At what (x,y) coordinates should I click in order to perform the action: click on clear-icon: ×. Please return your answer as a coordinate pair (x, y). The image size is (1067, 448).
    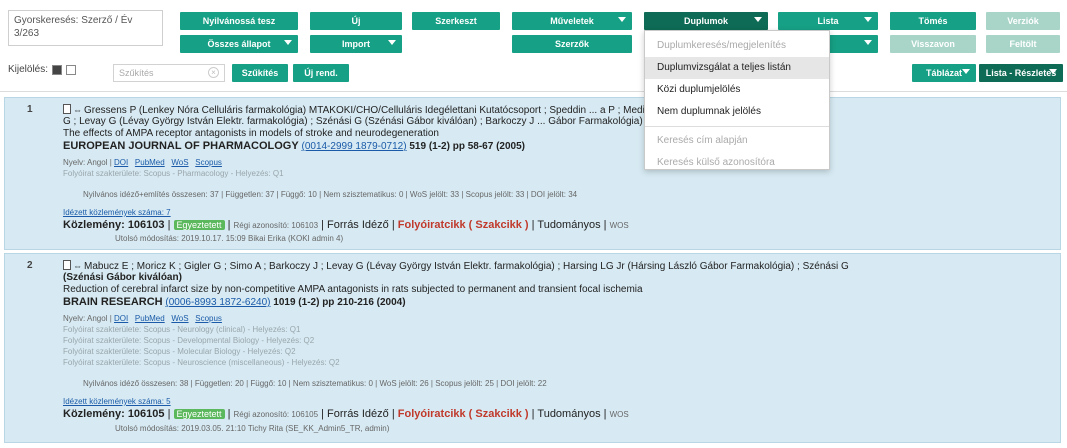
    Looking at the image, I should click on (213, 72).